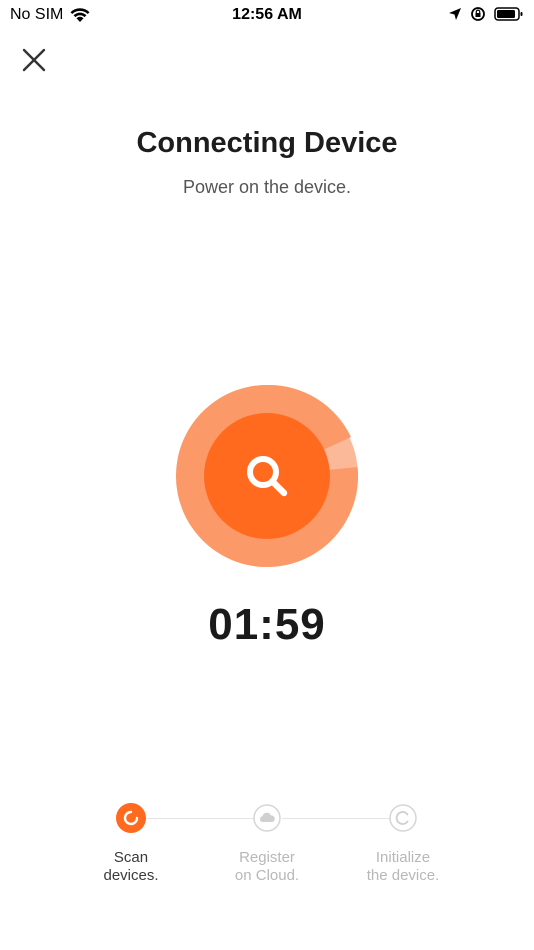 The height and width of the screenshot is (950, 534). I want to click on close-button, so click(34, 60).